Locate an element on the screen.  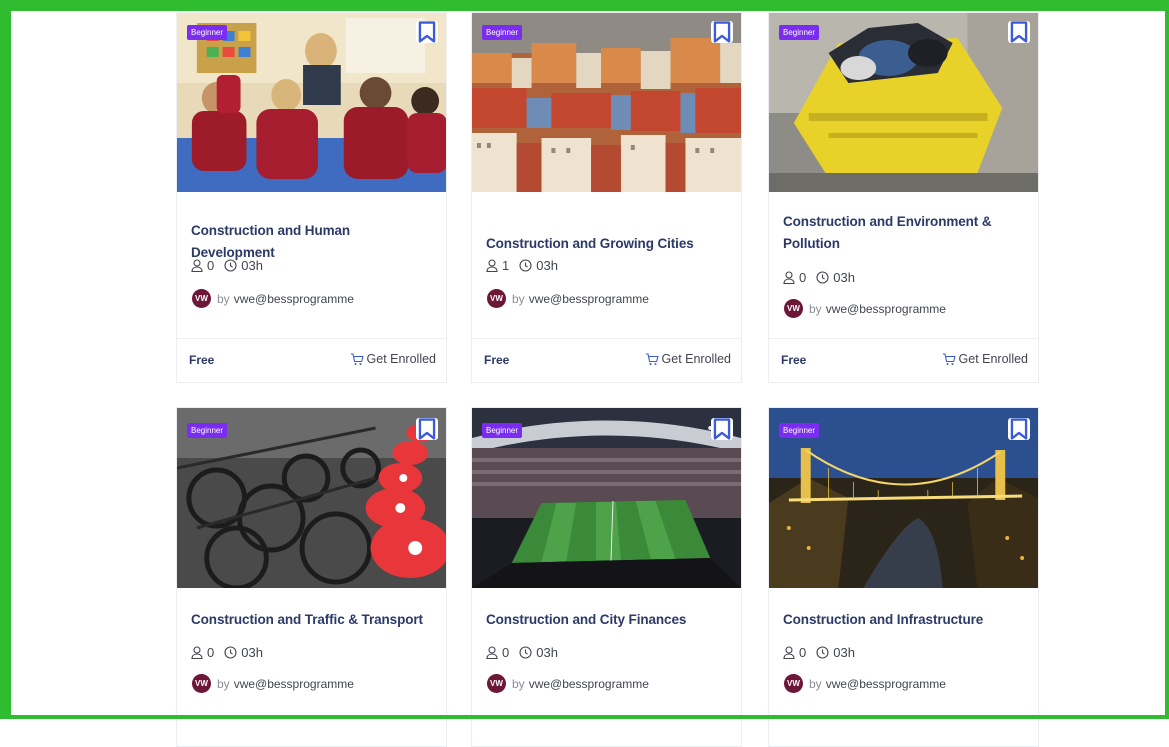
course-title: Construction and Infrastructure is located at coordinates (905, 620).